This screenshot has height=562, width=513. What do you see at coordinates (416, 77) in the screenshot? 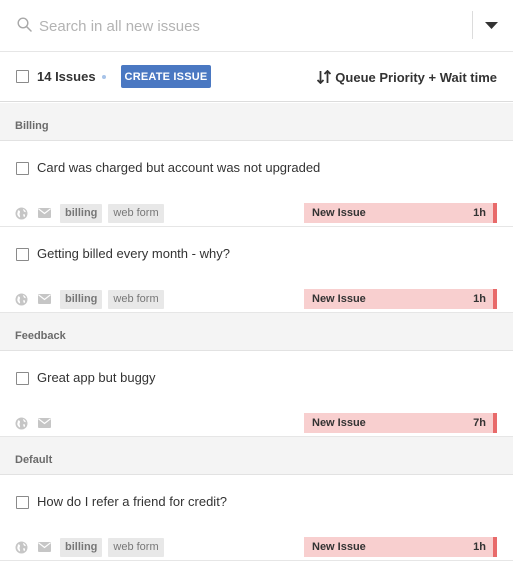
I see `sort-label: Queue Priority + Wait time` at bounding box center [416, 77].